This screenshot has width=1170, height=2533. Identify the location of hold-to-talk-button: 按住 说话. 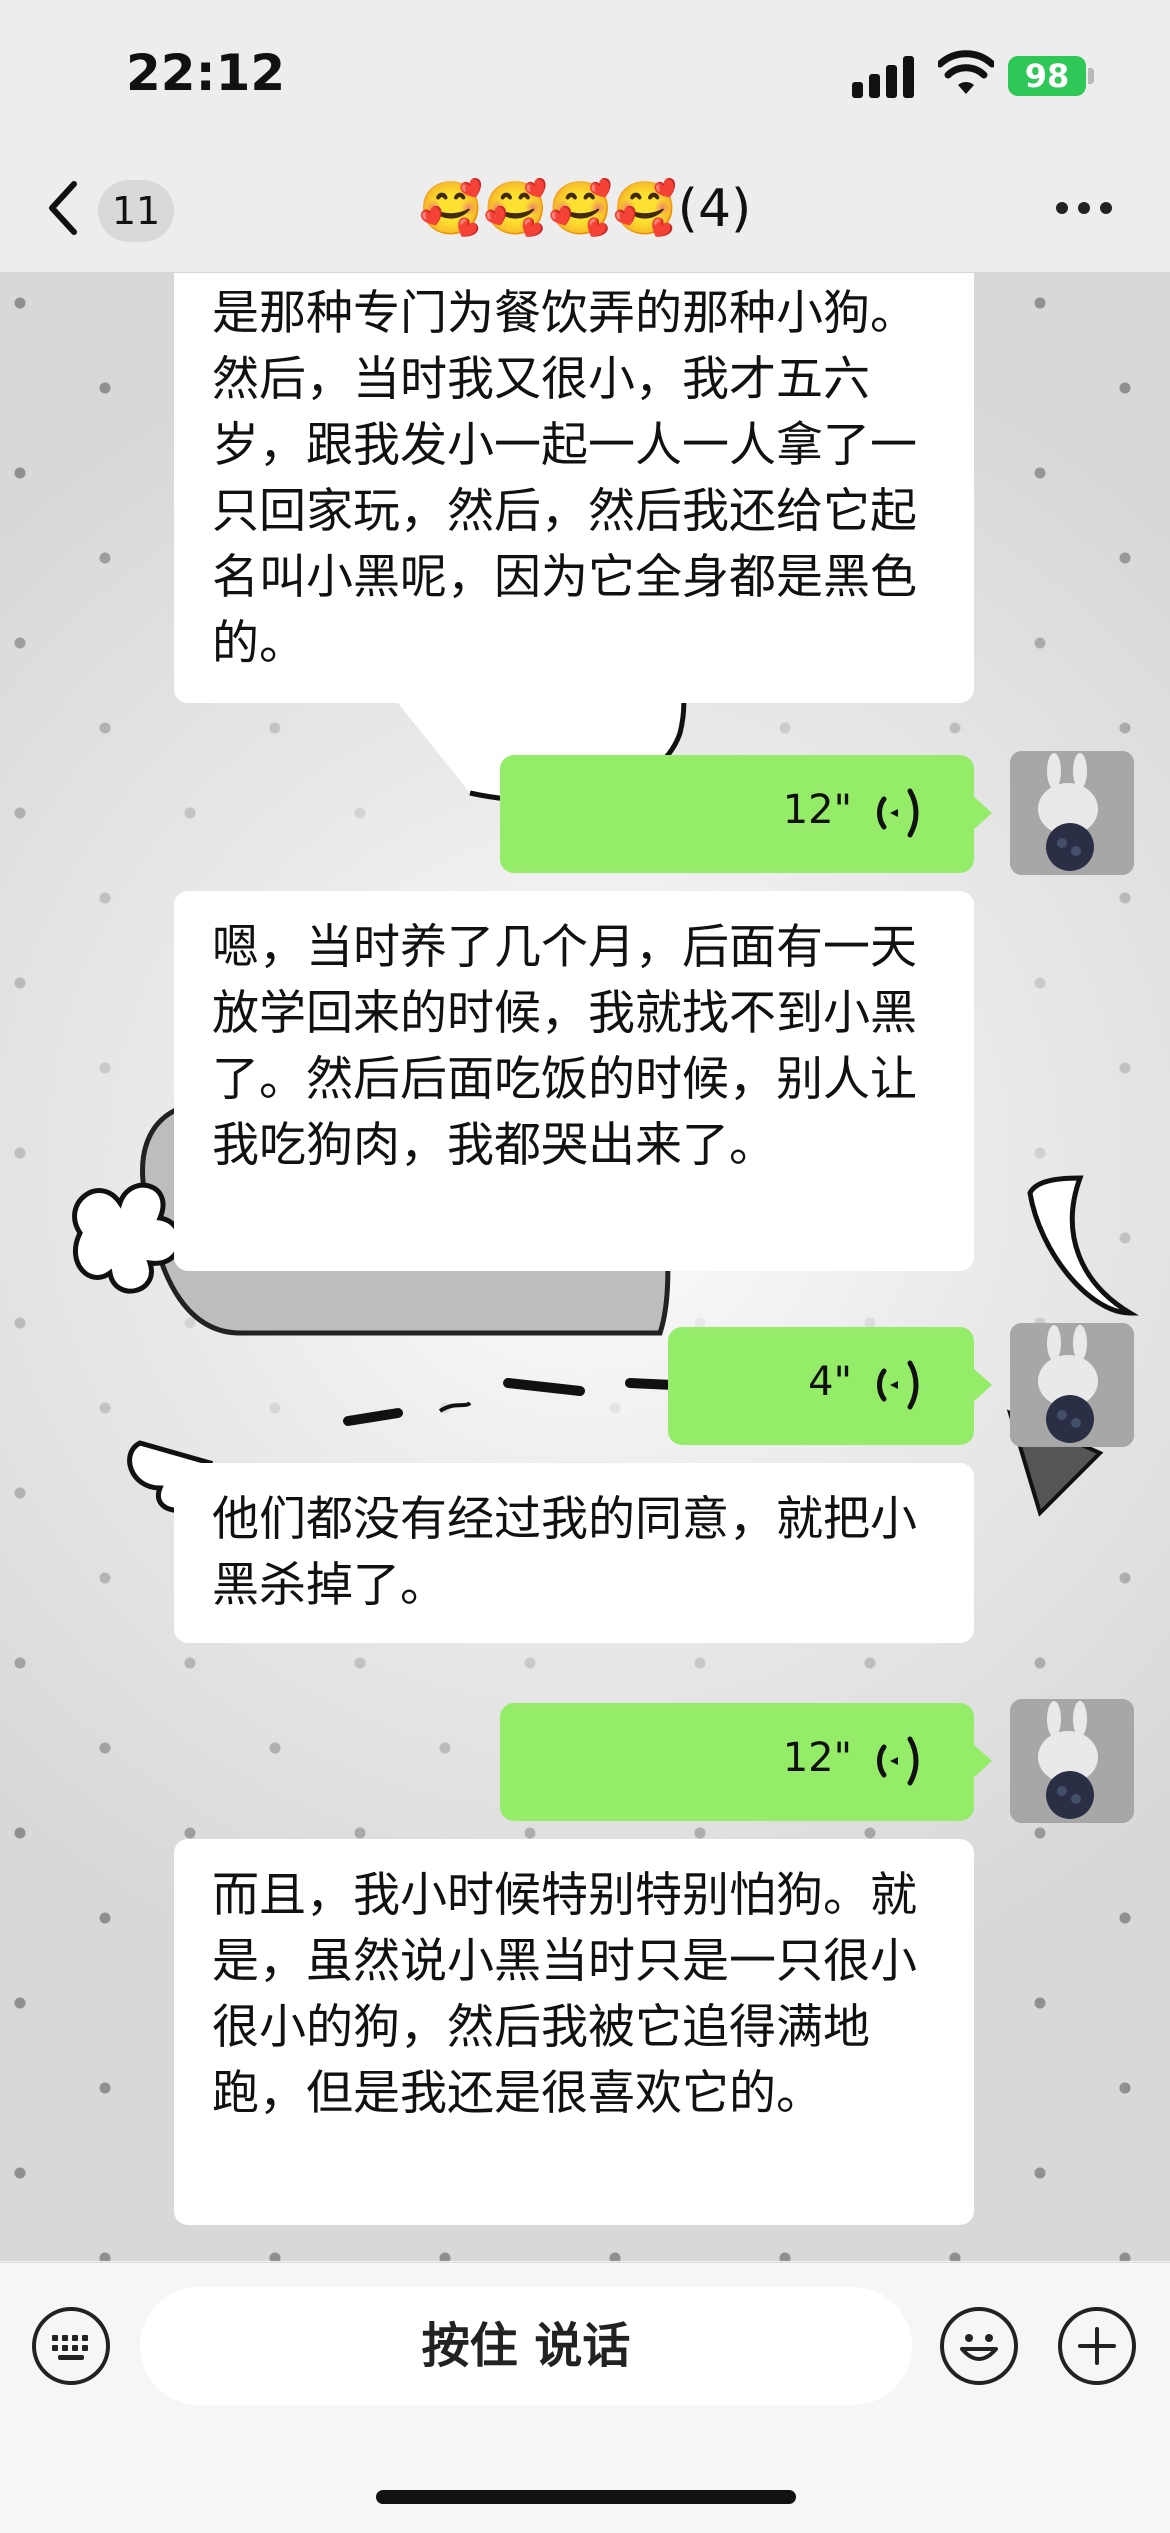
(526, 2346).